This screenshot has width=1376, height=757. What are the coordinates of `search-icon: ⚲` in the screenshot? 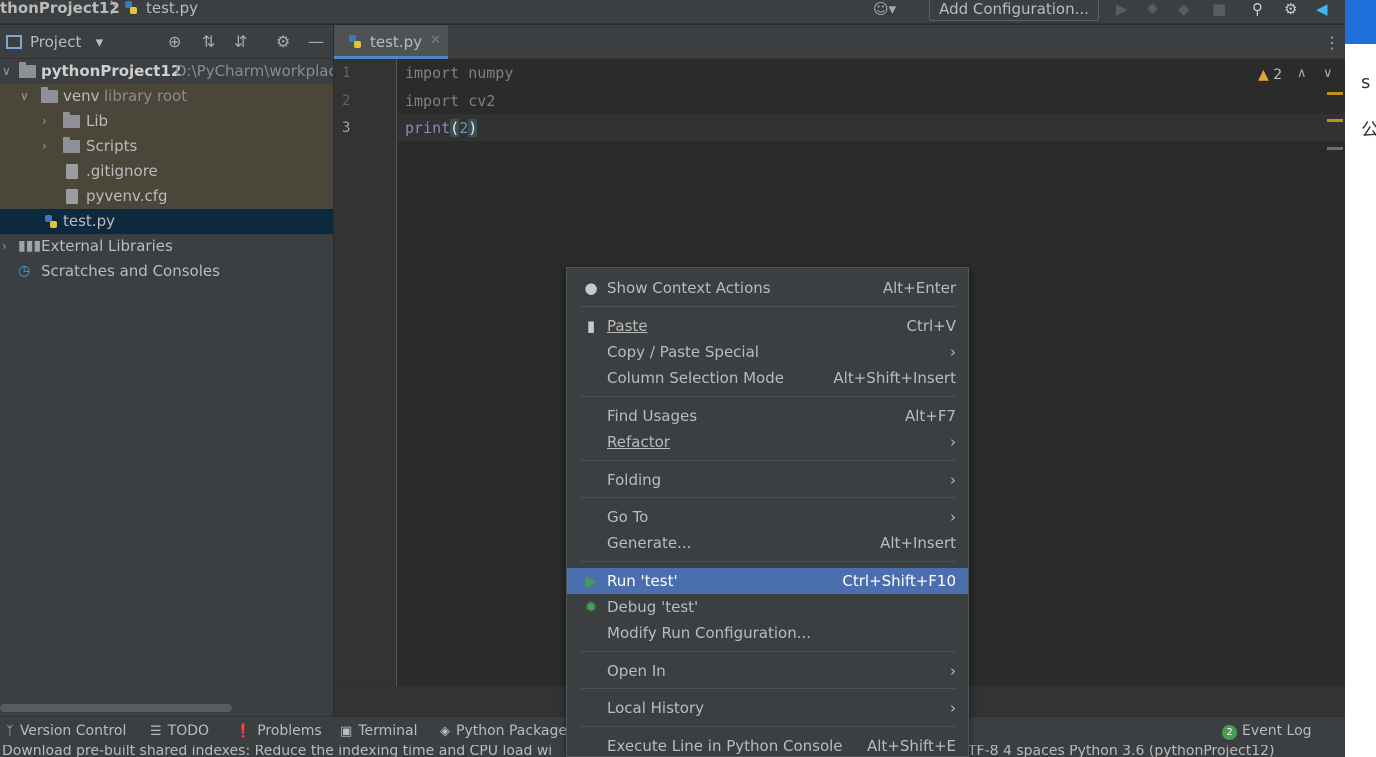 It's located at (1257, 9).